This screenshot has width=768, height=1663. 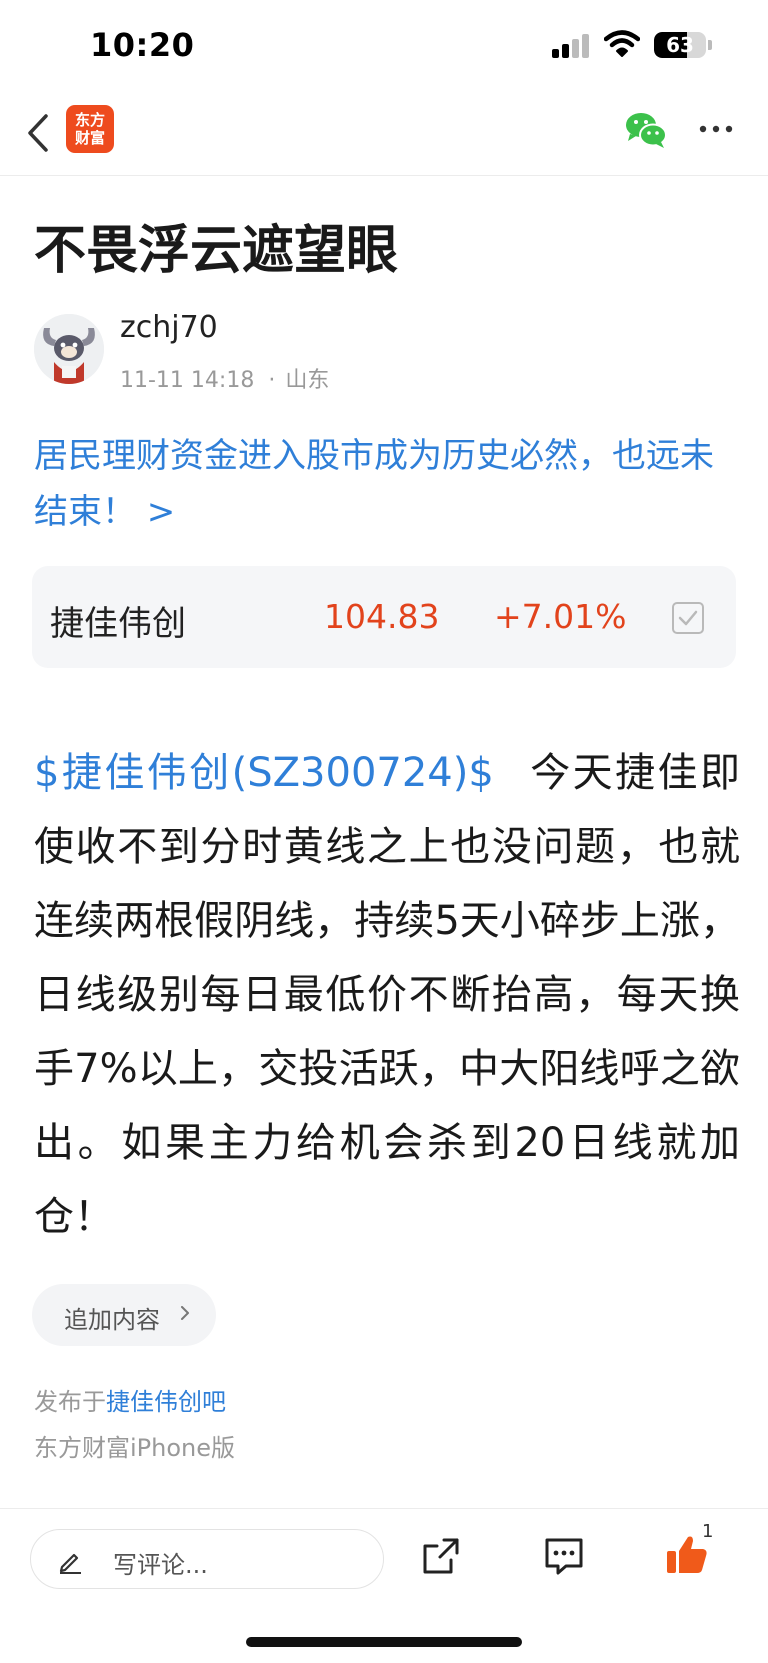 I want to click on chevron-left-icon, so click(x=38, y=133).